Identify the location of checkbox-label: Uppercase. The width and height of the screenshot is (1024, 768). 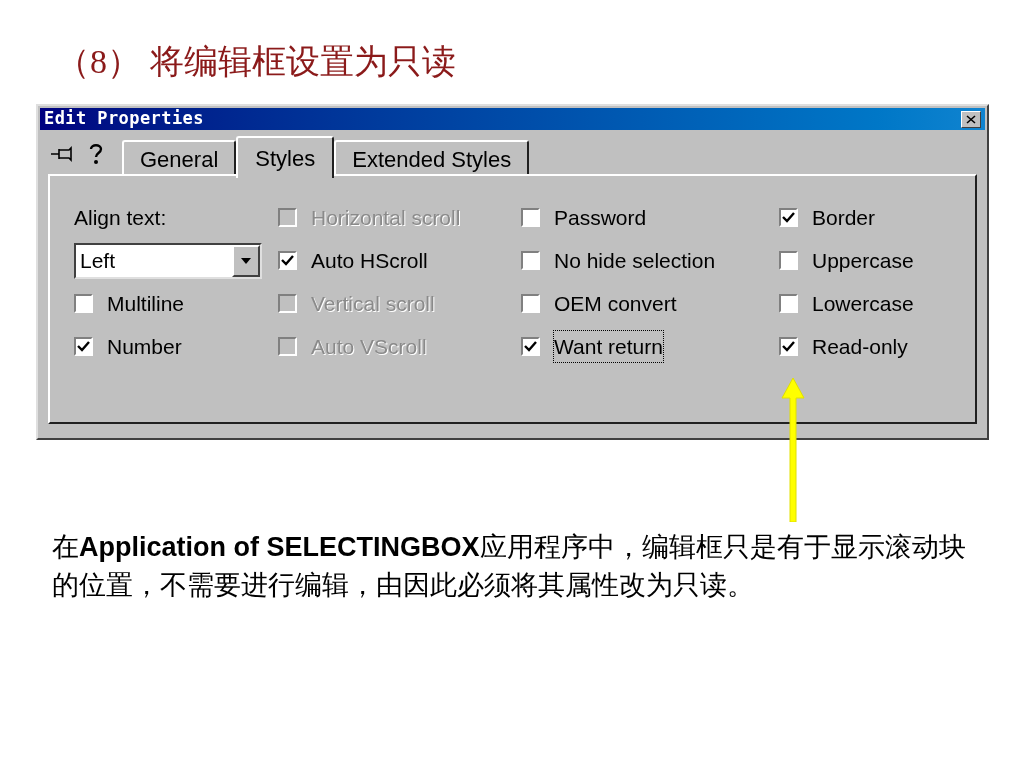
(863, 260).